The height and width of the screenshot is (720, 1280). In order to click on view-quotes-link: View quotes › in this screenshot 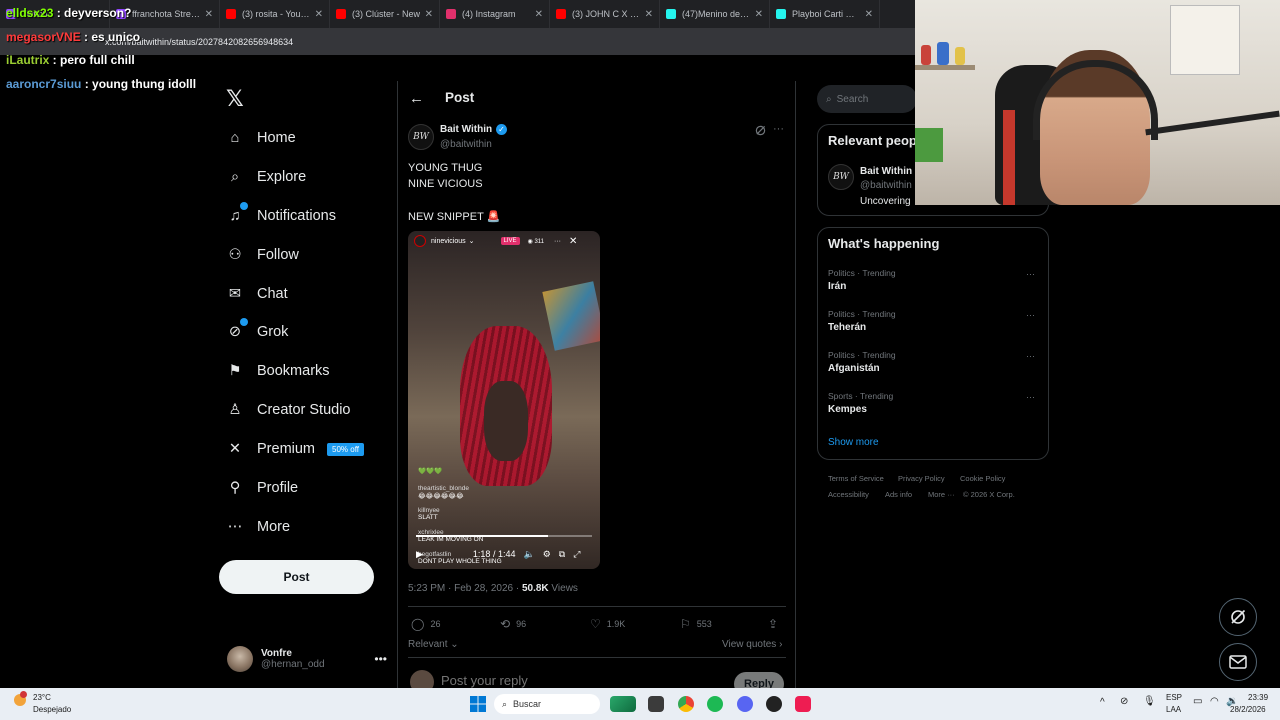, I will do `click(752, 644)`.